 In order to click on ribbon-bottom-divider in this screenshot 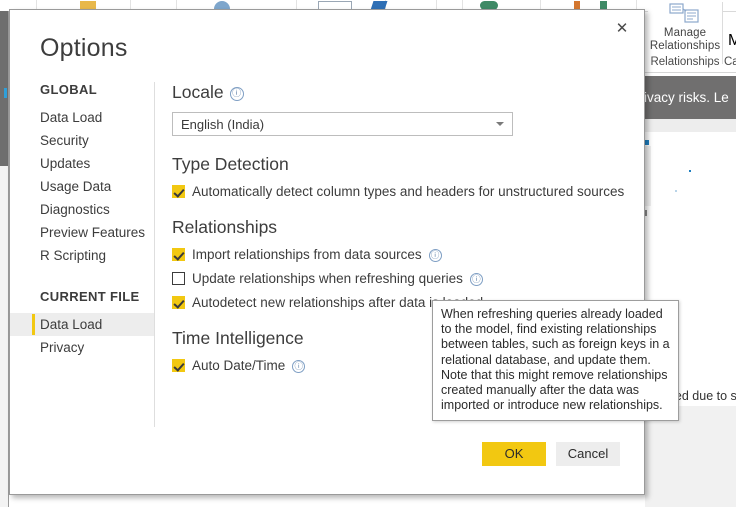, I will do `click(690, 72)`.